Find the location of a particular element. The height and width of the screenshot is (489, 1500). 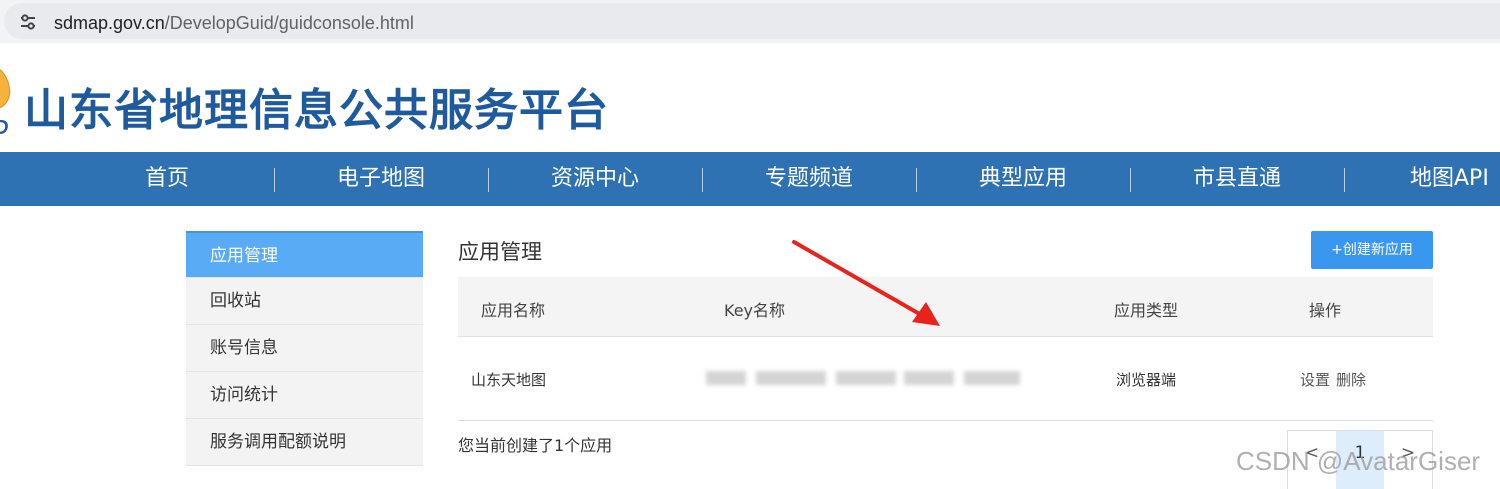

nav-item-typical-apps: 典型应用 is located at coordinates (1023, 179).